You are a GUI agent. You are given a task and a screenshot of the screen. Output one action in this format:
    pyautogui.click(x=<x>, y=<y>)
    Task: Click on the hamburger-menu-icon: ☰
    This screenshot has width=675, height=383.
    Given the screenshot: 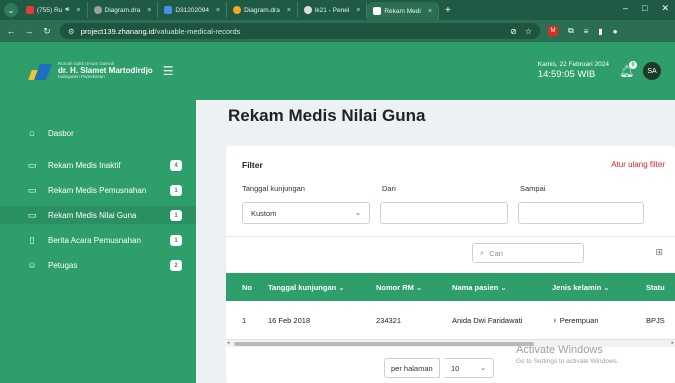 What is the action you would take?
    pyautogui.click(x=168, y=71)
    